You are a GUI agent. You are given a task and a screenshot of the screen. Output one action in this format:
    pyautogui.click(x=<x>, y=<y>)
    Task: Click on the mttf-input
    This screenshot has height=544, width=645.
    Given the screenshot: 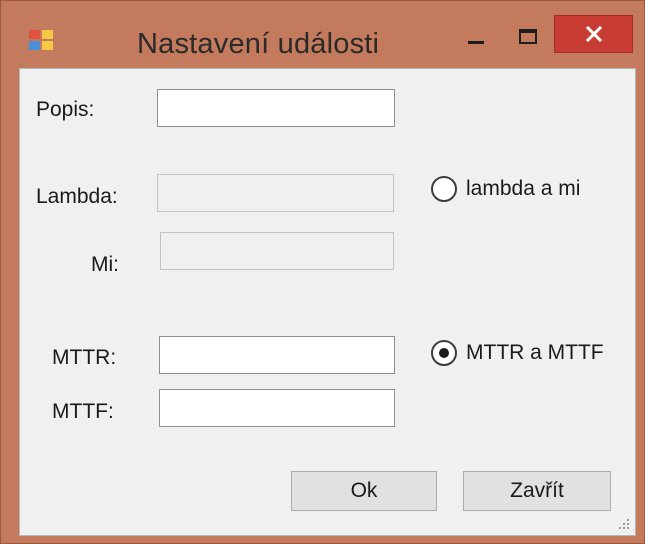 What is the action you would take?
    pyautogui.click(x=277, y=408)
    